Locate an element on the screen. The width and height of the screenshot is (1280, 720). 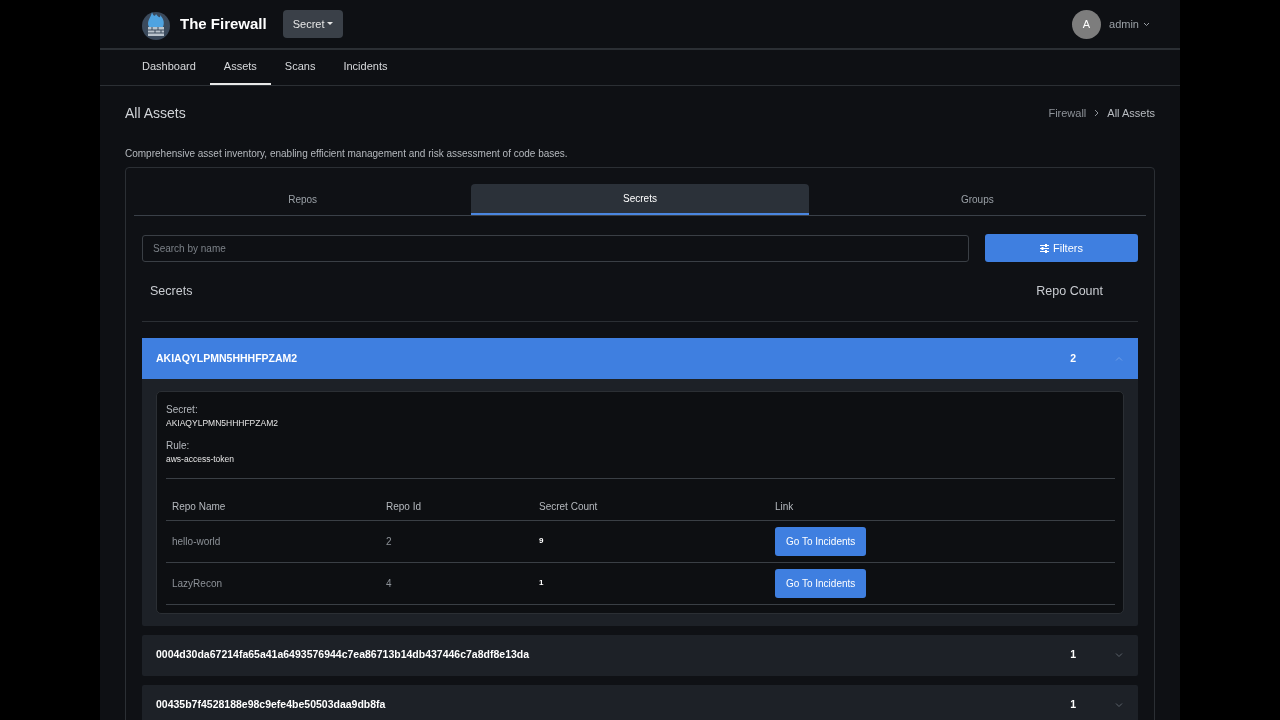
nav-tab: Dashboard is located at coordinates (169, 67).